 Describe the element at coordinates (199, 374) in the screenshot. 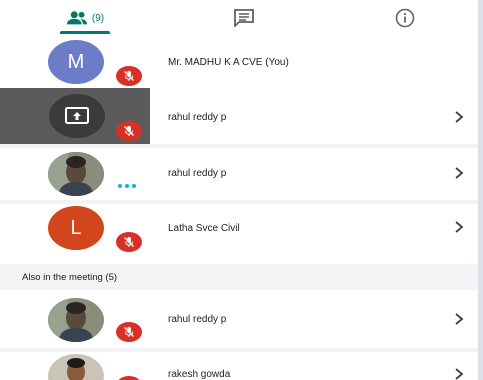

I see `participant-name: rakesh gowda` at that location.